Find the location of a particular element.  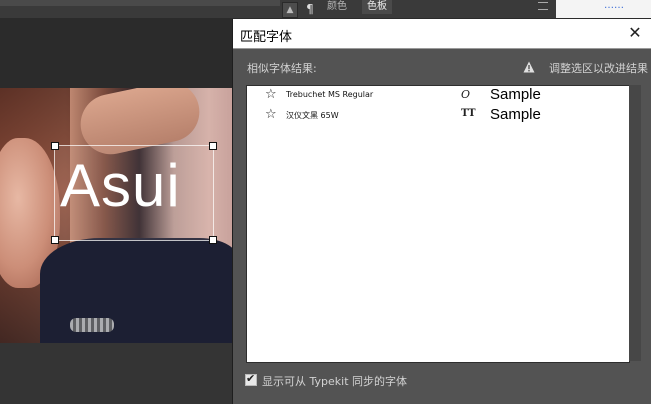

photo-jewelry is located at coordinates (92, 325).